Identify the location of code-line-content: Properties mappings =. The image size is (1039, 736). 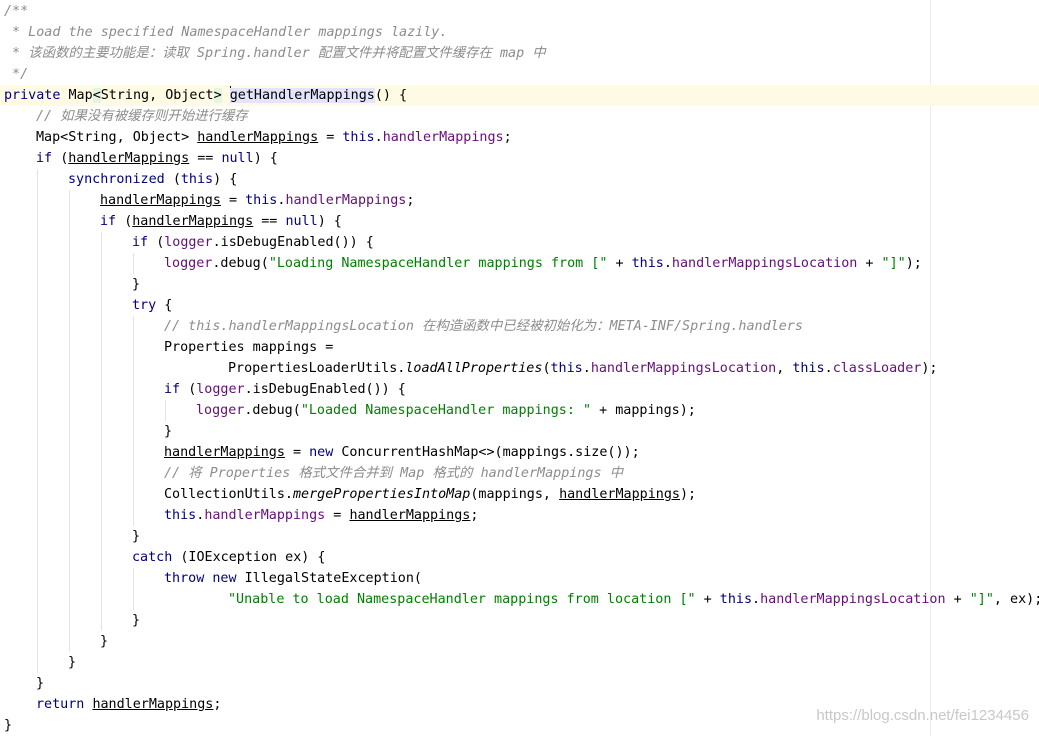
(248, 347).